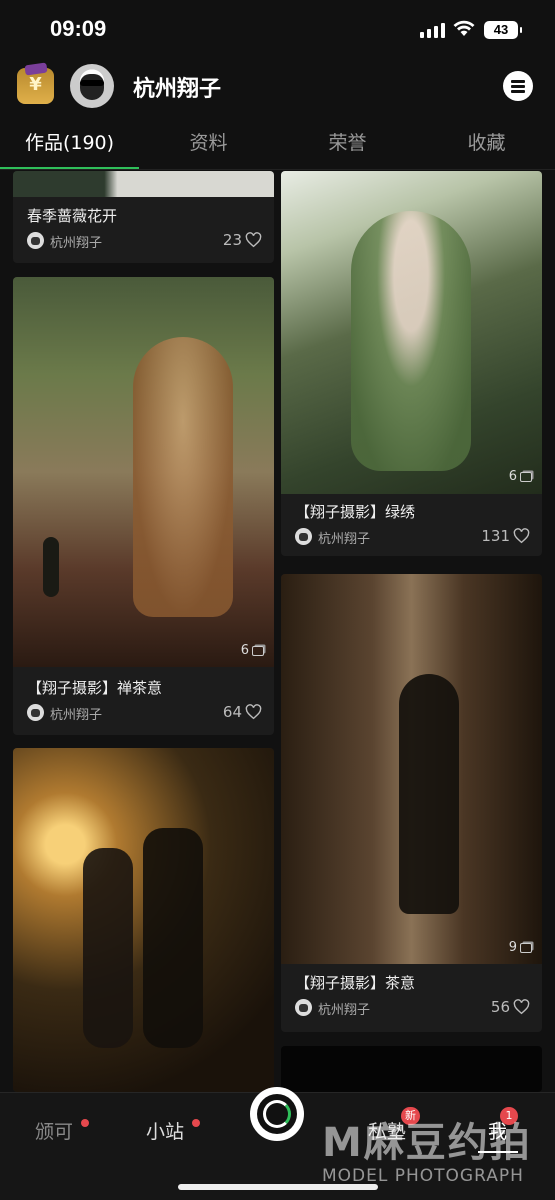  What do you see at coordinates (486, 141) in the screenshot?
I see `tab-favorites: 收藏` at bounding box center [486, 141].